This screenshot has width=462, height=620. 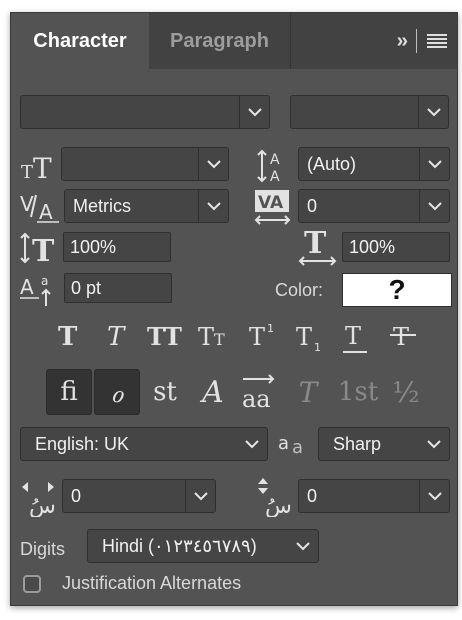 I want to click on stylistic-alternates-icon: aa, so click(x=259, y=393).